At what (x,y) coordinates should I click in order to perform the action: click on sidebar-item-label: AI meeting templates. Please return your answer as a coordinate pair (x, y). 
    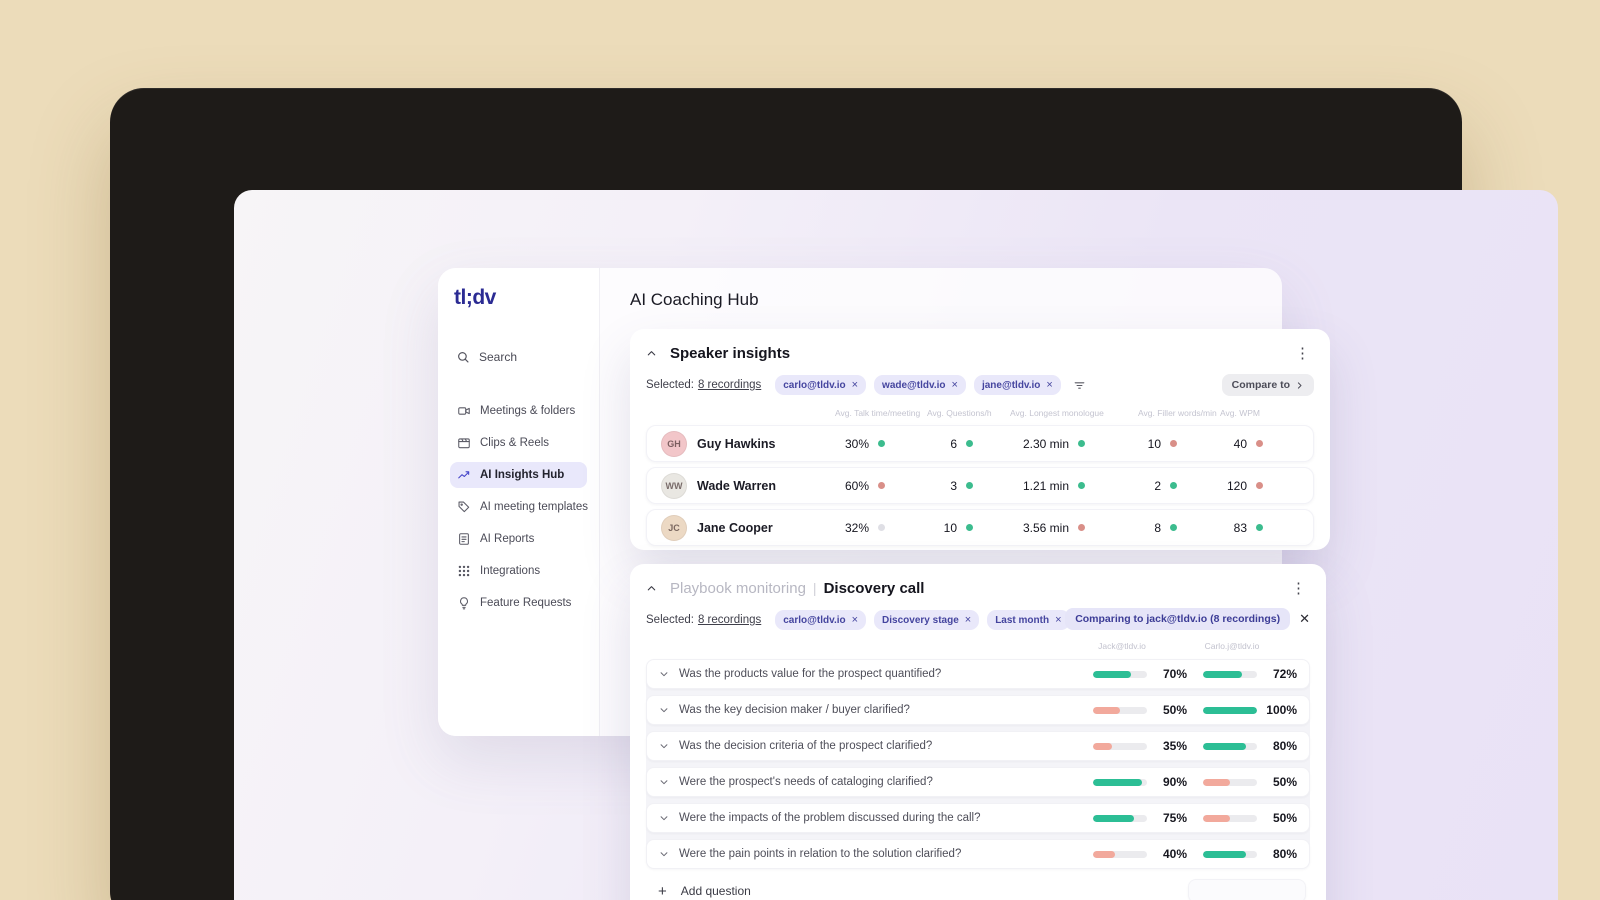
    Looking at the image, I should click on (534, 507).